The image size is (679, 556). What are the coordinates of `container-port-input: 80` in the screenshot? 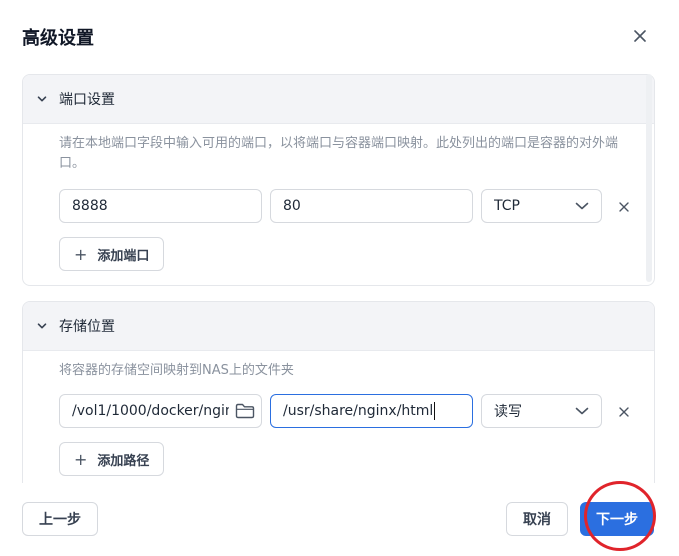 It's located at (371, 206).